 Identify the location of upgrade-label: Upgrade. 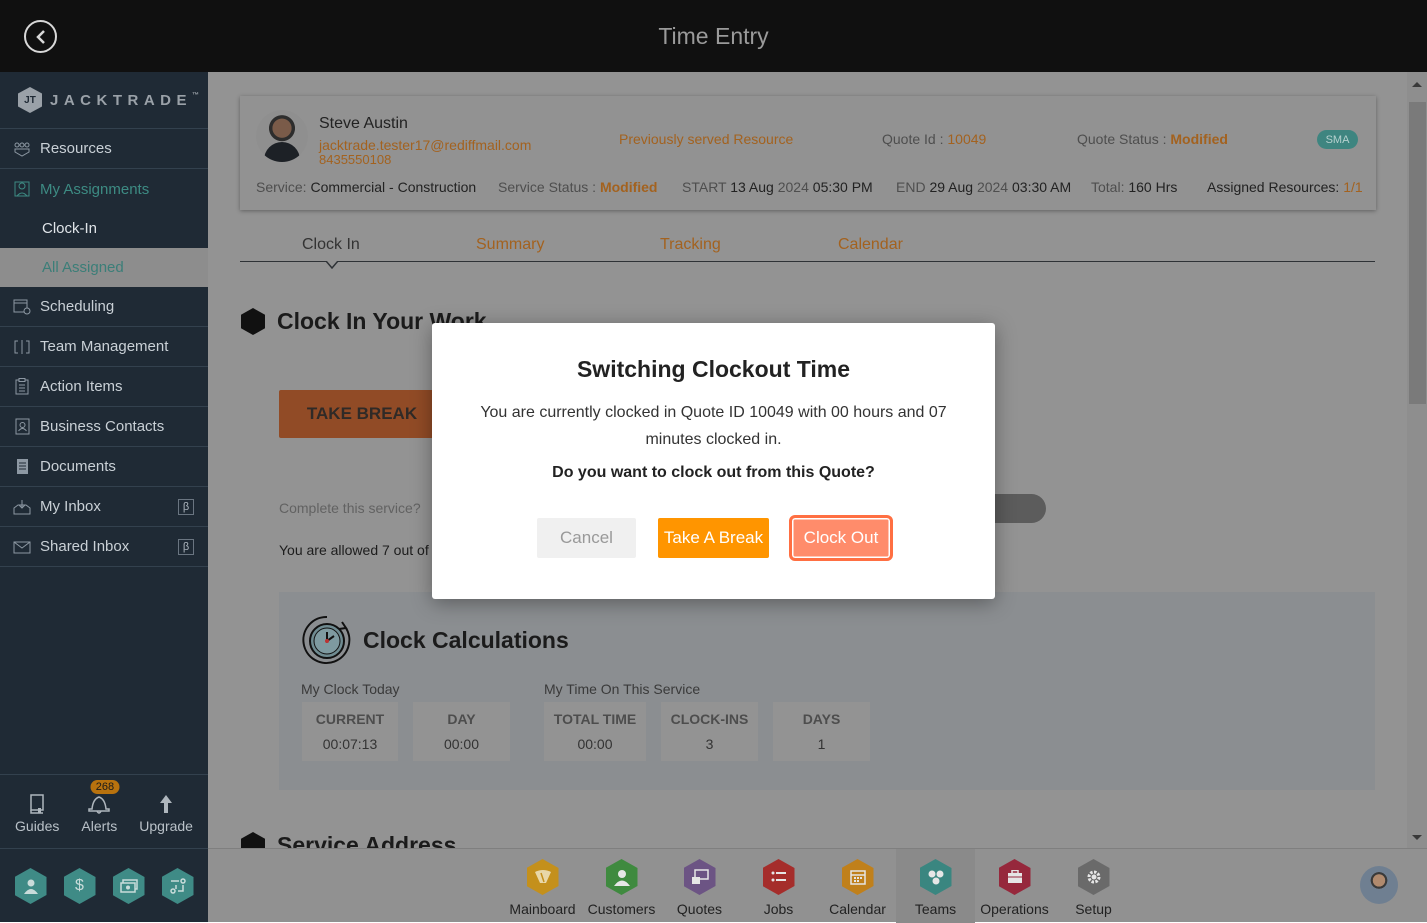
(166, 825).